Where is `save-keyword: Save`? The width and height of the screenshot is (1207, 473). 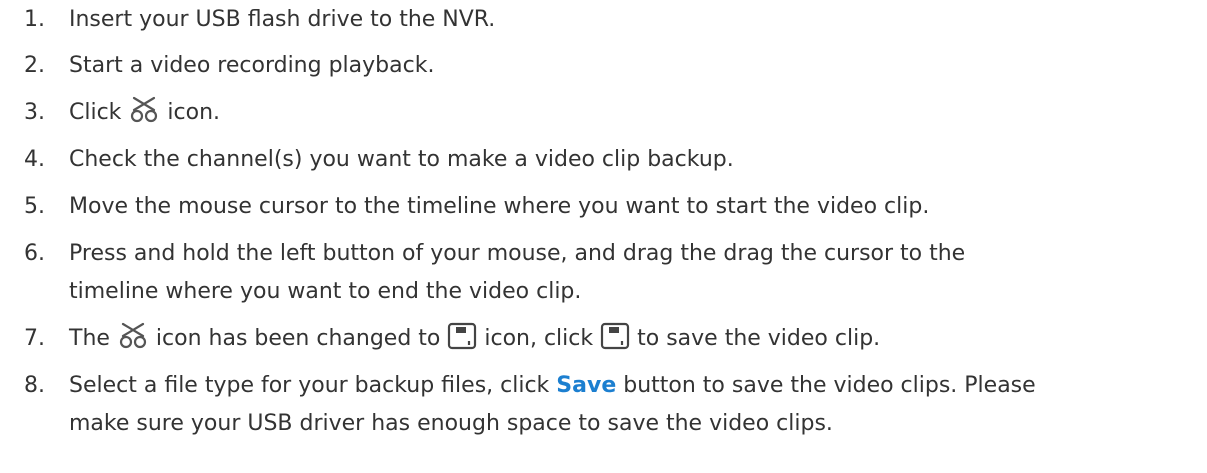
save-keyword: Save is located at coordinates (586, 385).